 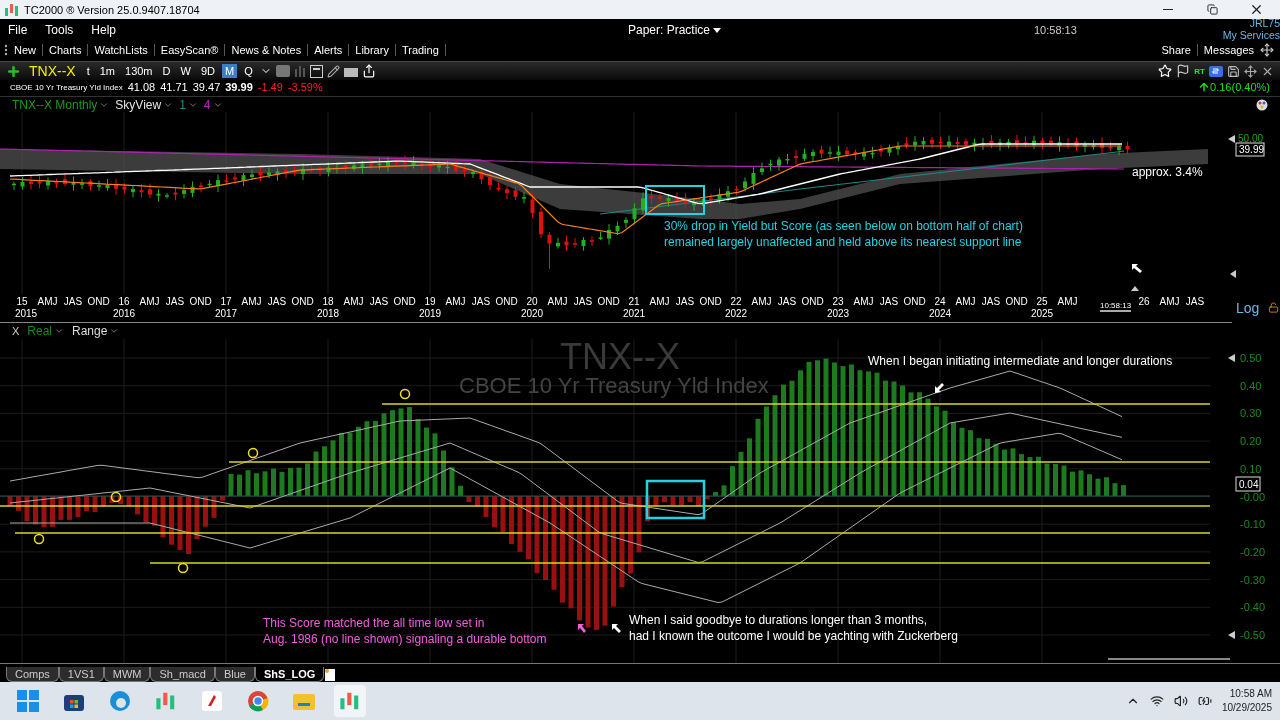 What do you see at coordinates (139, 71) in the screenshot?
I see `interval-button: 130m` at bounding box center [139, 71].